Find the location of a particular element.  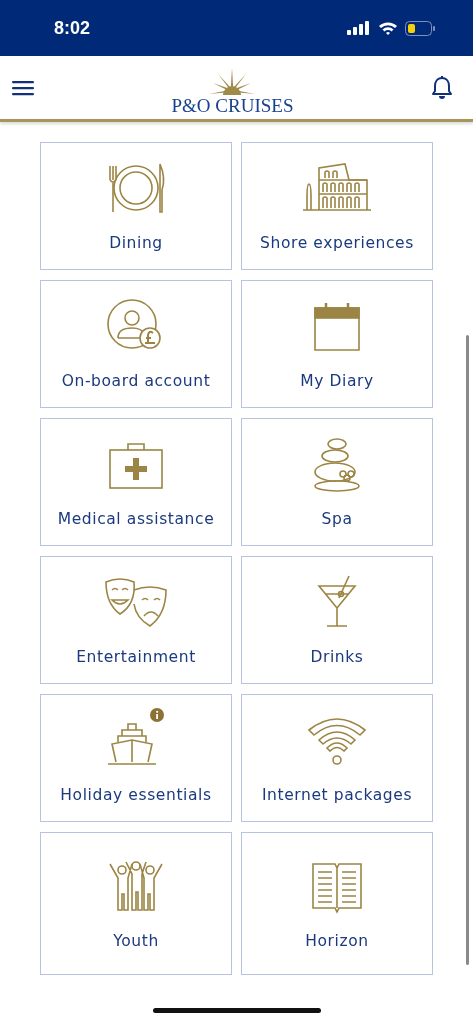

menu-tile: Holiday essentials is located at coordinates (136, 758).